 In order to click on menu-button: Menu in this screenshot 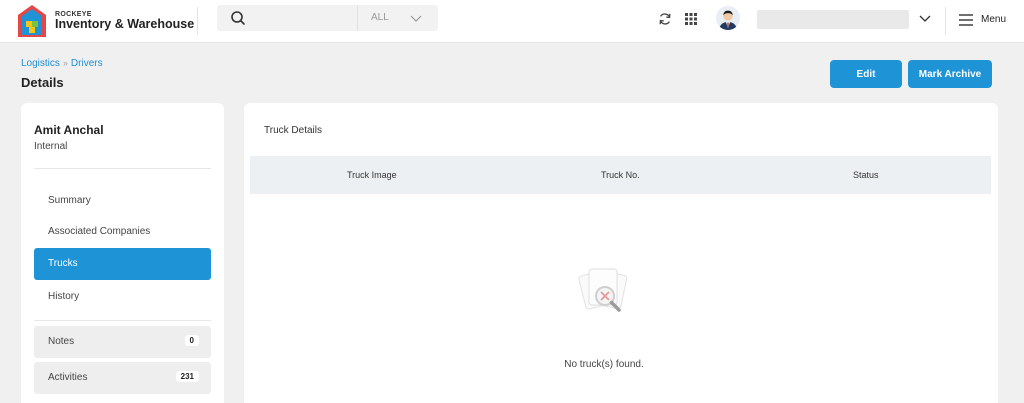, I will do `click(993, 19)`.